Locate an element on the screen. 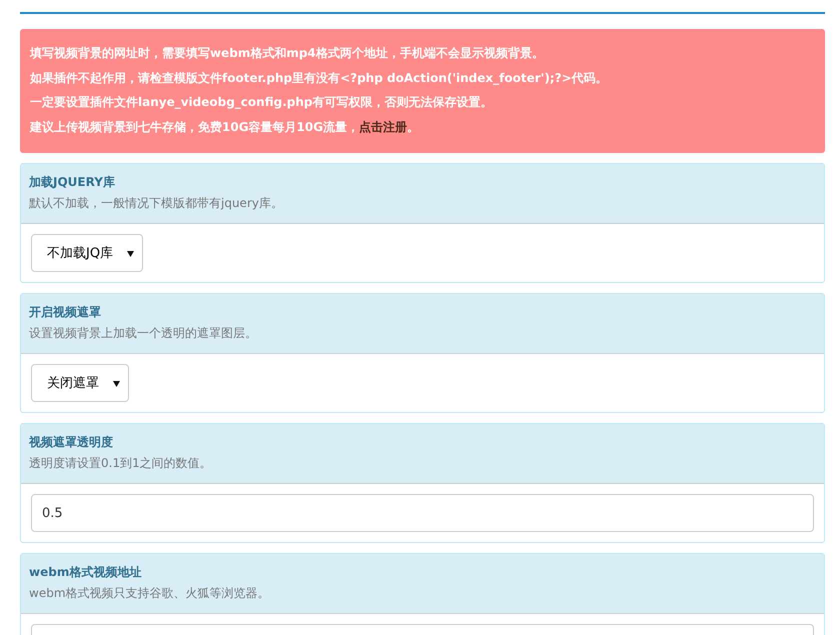 This screenshot has height=635, width=840. alert-text: 填写视频背景的网址时，需要填写webm格式和mp4格式两个地址，手机端不会显示视频背景。 is located at coordinates (287, 53).